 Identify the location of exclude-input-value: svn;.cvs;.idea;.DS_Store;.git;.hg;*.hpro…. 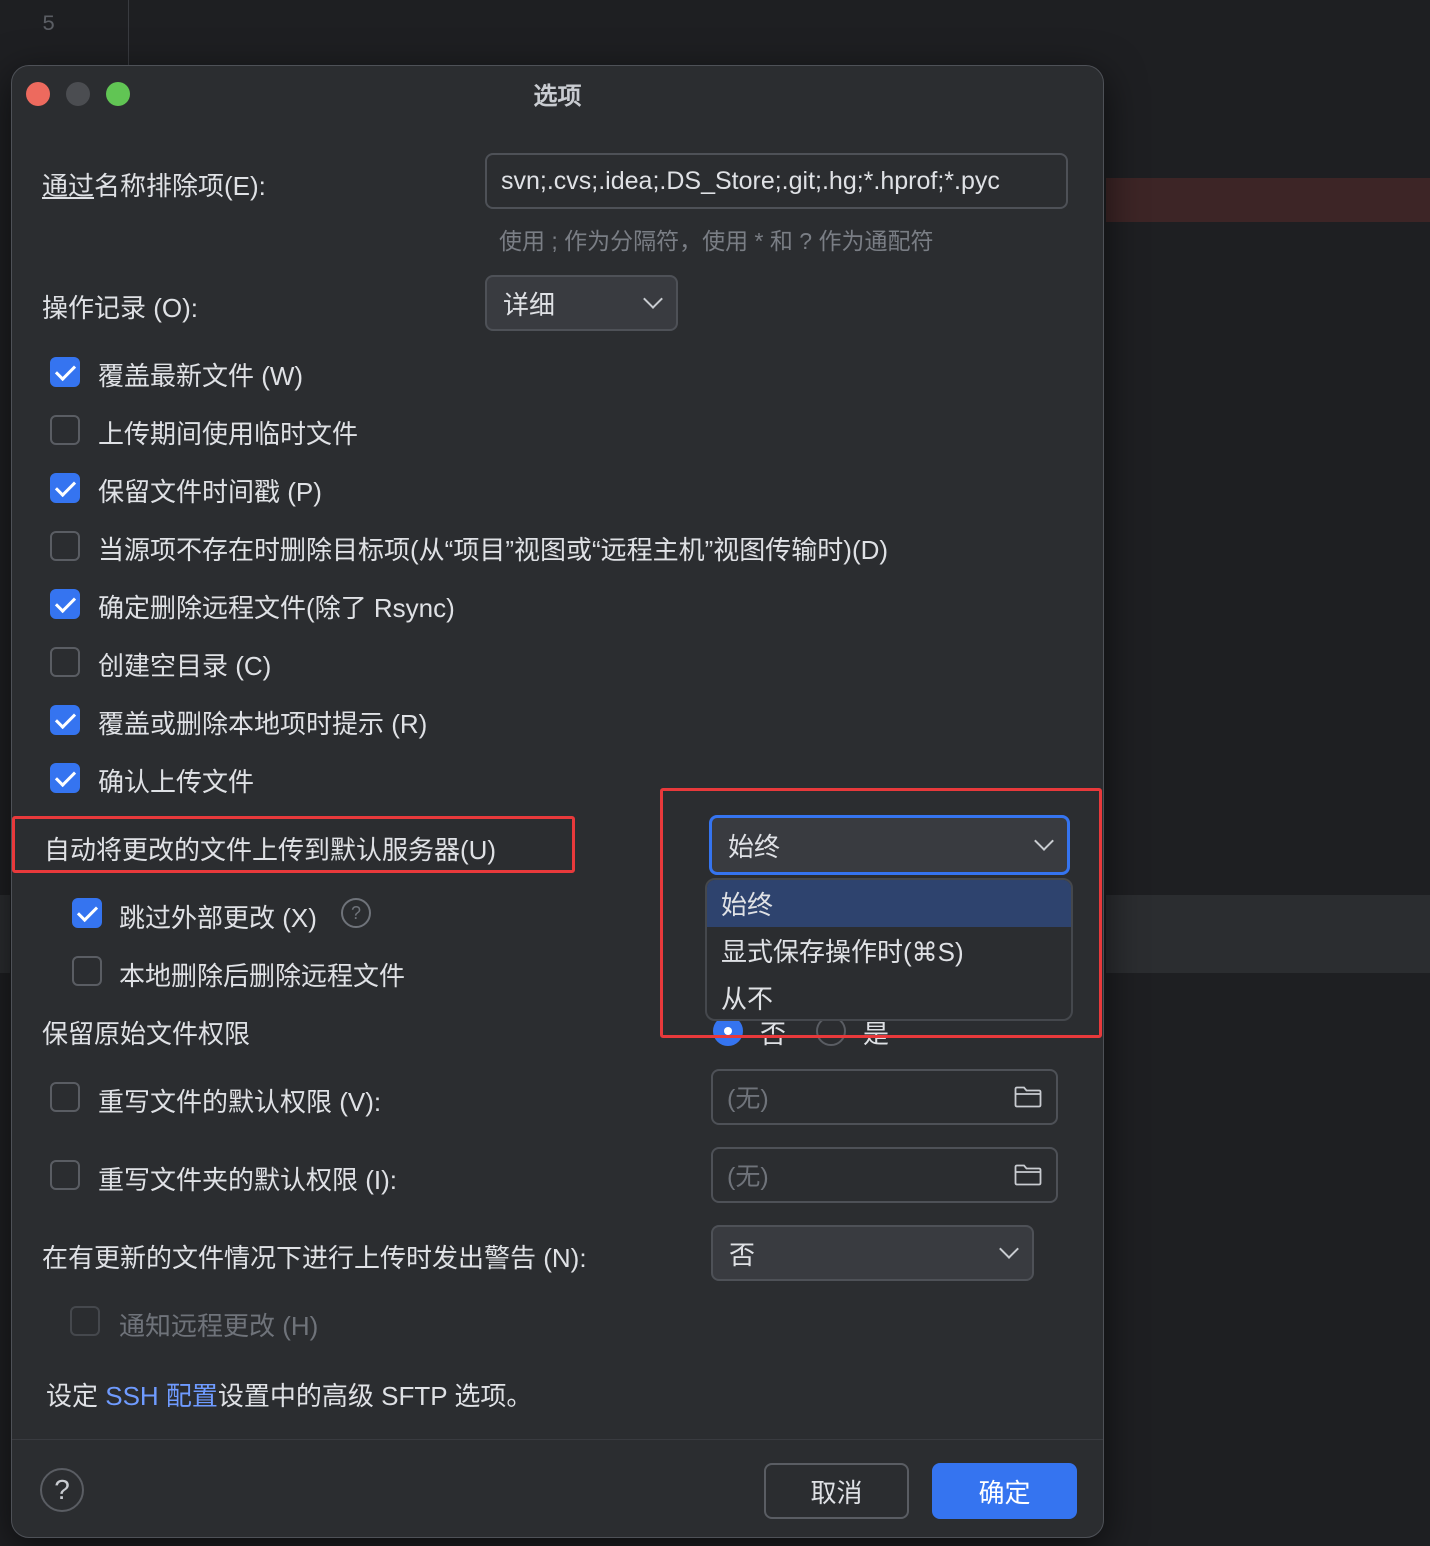
(750, 180).